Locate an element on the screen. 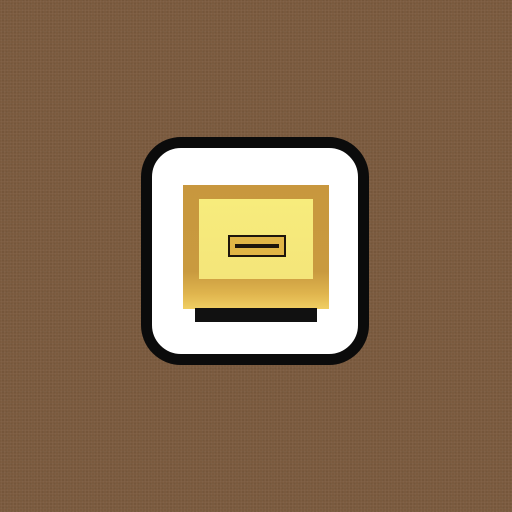  slot-line is located at coordinates (257, 246).